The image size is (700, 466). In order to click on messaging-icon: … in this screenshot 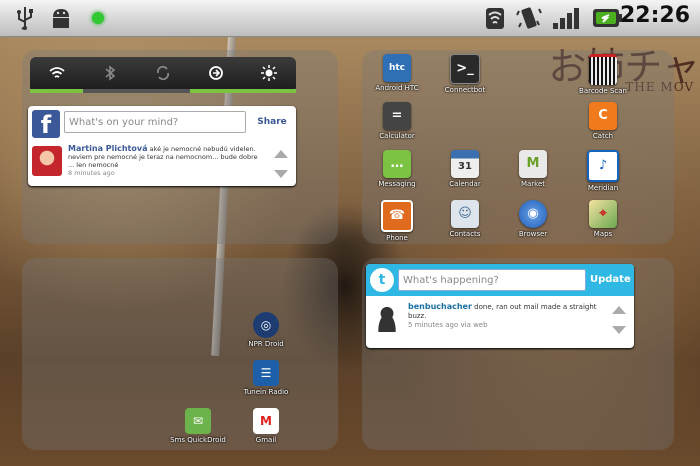, I will do `click(397, 164)`.